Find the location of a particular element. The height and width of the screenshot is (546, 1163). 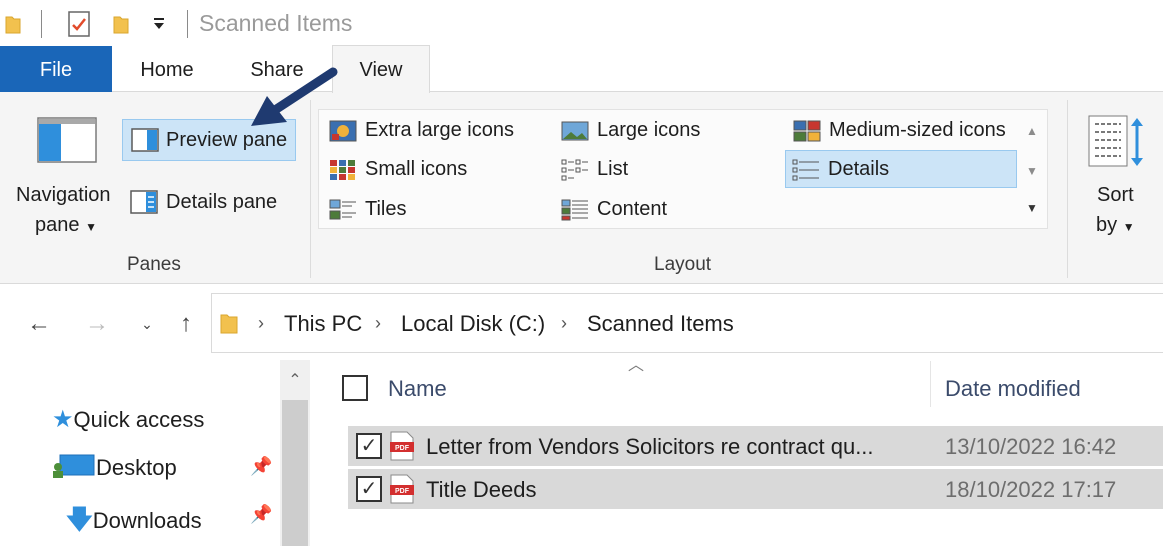

tab-home: Home is located at coordinates (167, 69).